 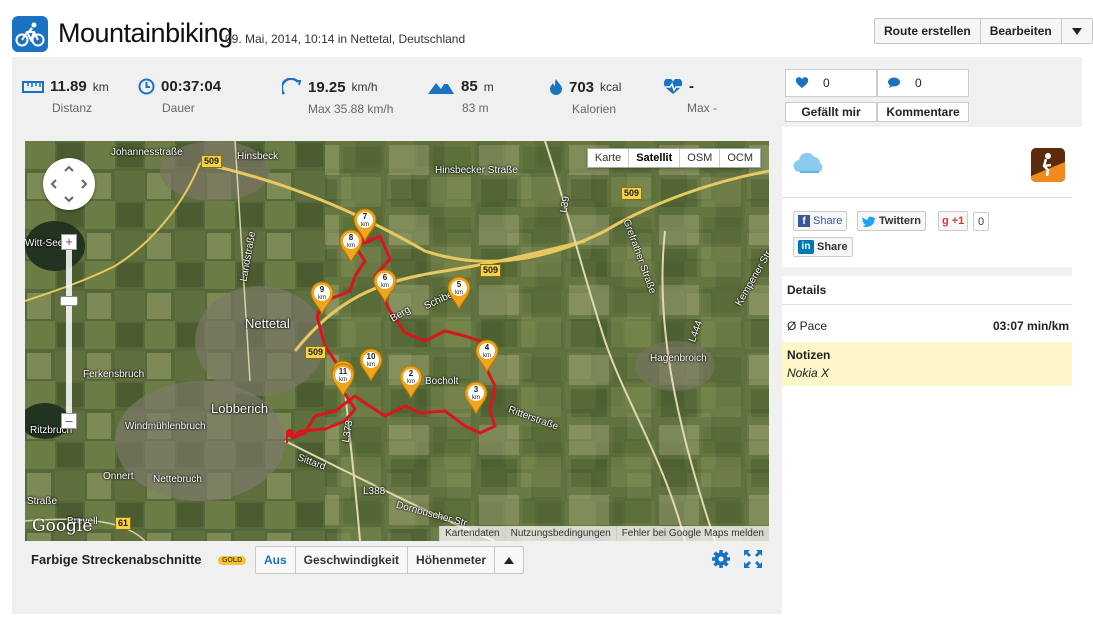 What do you see at coordinates (469, 86) in the screenshot?
I see `elevation-value: 85` at bounding box center [469, 86].